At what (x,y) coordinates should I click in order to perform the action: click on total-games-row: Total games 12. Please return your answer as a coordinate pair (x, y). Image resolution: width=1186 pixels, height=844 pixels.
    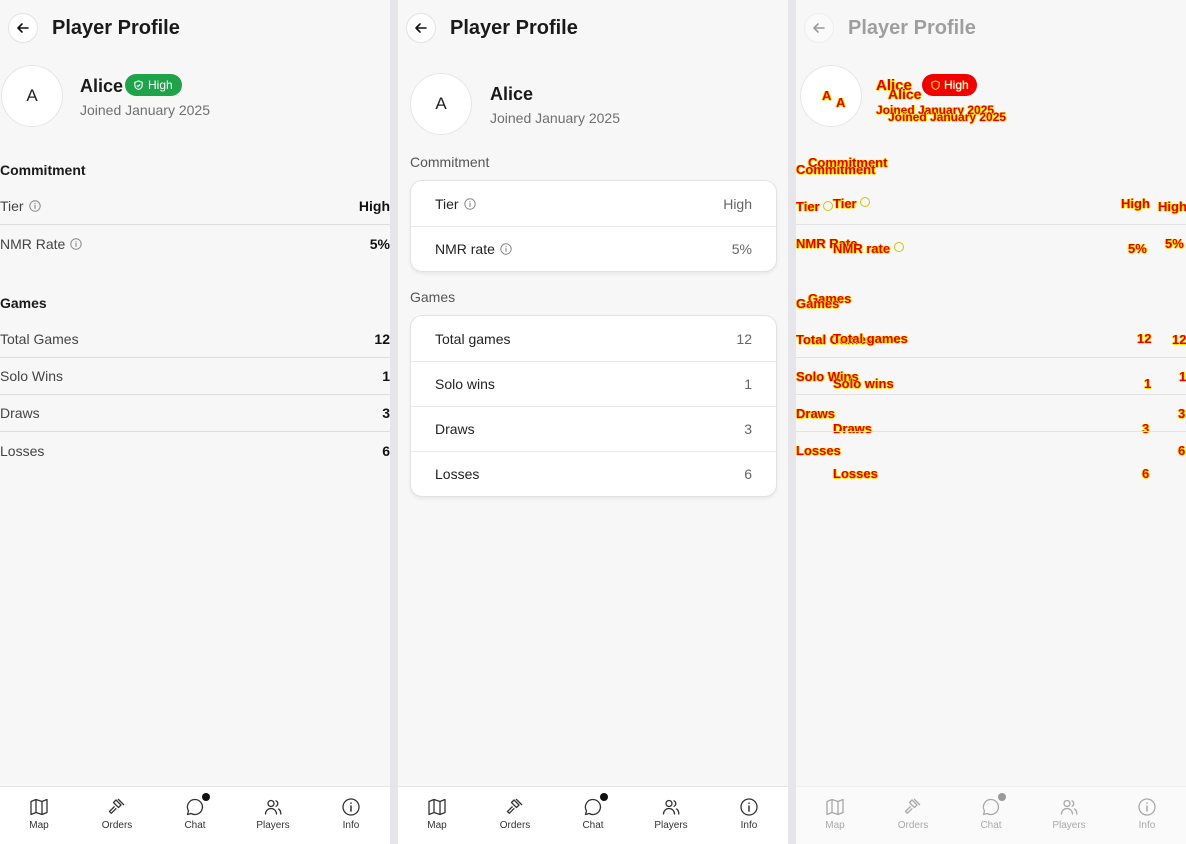
    Looking at the image, I should click on (593, 338).